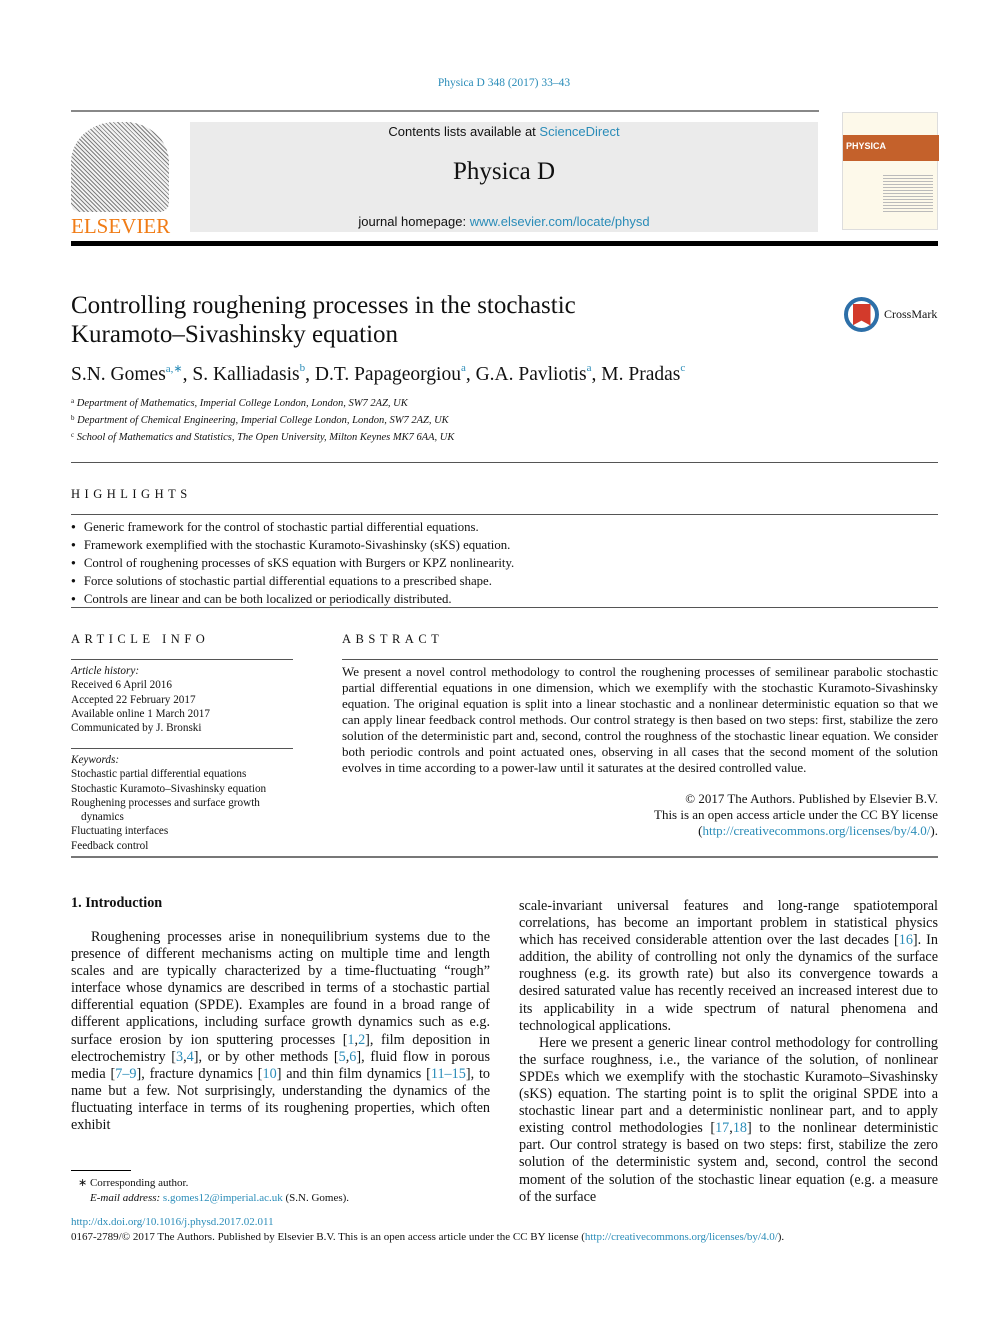 This screenshot has width=992, height=1323. I want to click on citation-link: 6, so click(352, 1057).